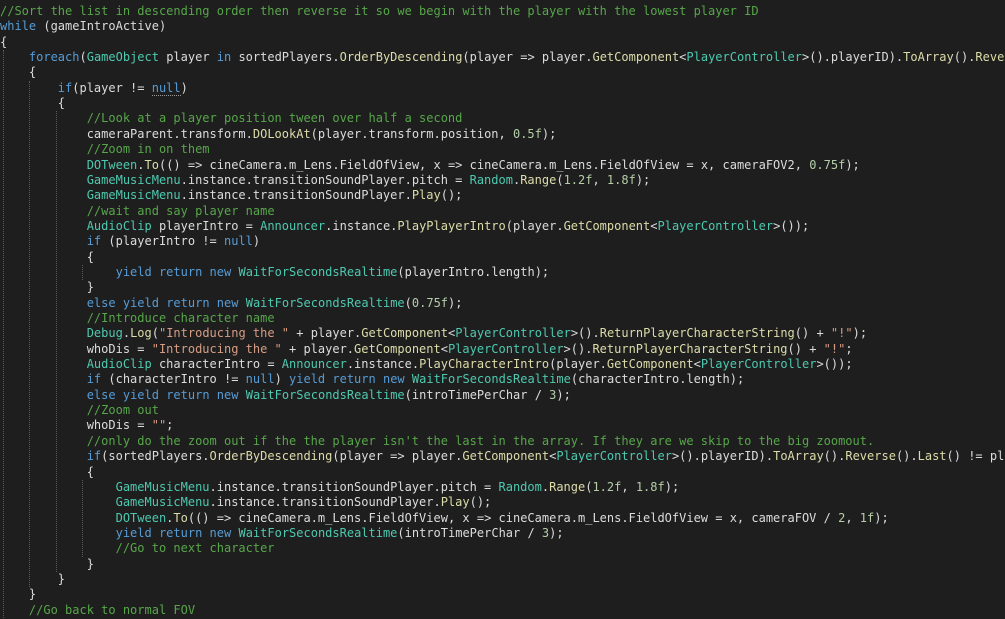 Image resolution: width=1005 pixels, height=619 pixels. I want to click on code-line: //wait and say player name, so click(502, 211).